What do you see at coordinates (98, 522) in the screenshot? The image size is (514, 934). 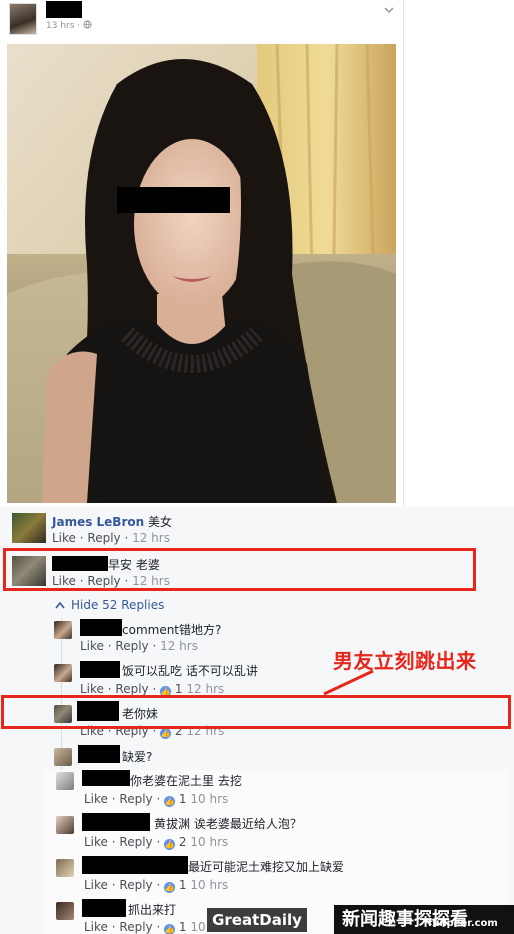 I see `commenter-name: James LeBron` at bounding box center [98, 522].